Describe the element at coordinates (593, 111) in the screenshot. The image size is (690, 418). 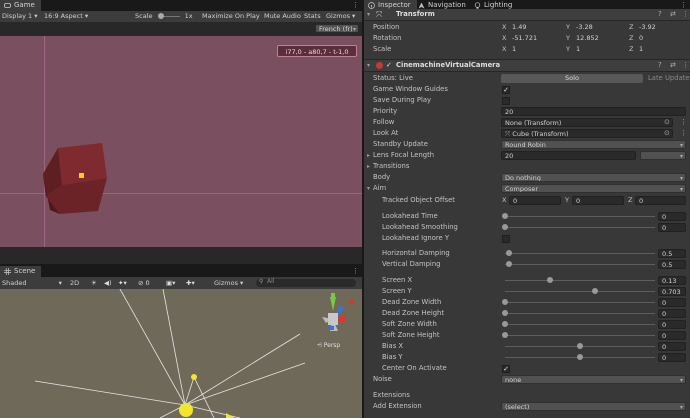
I see `priority-field: 20` at that location.